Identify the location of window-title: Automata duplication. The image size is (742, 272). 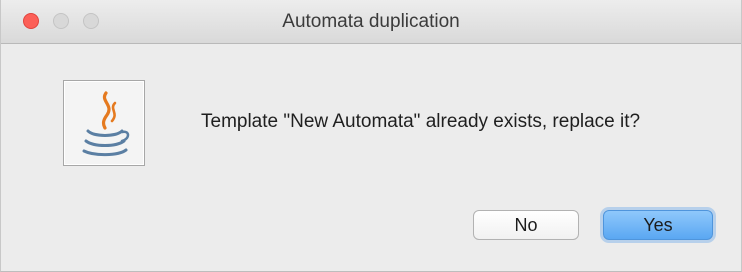
(371, 21).